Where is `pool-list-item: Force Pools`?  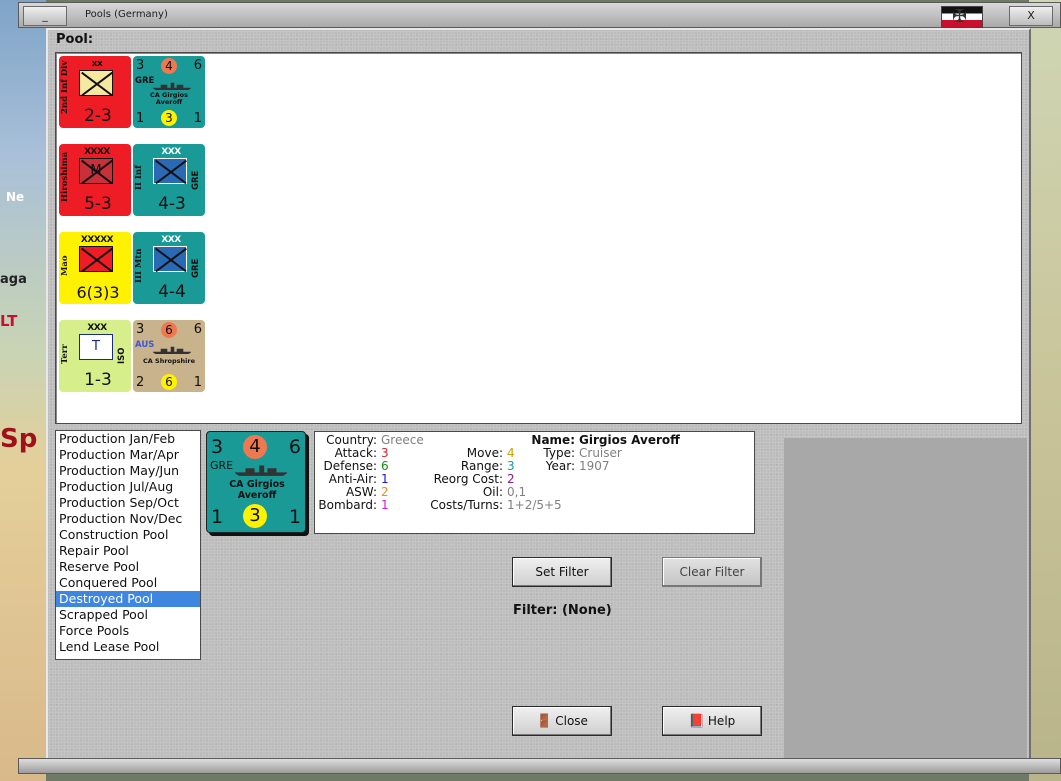 pool-list-item: Force Pools is located at coordinates (128, 631).